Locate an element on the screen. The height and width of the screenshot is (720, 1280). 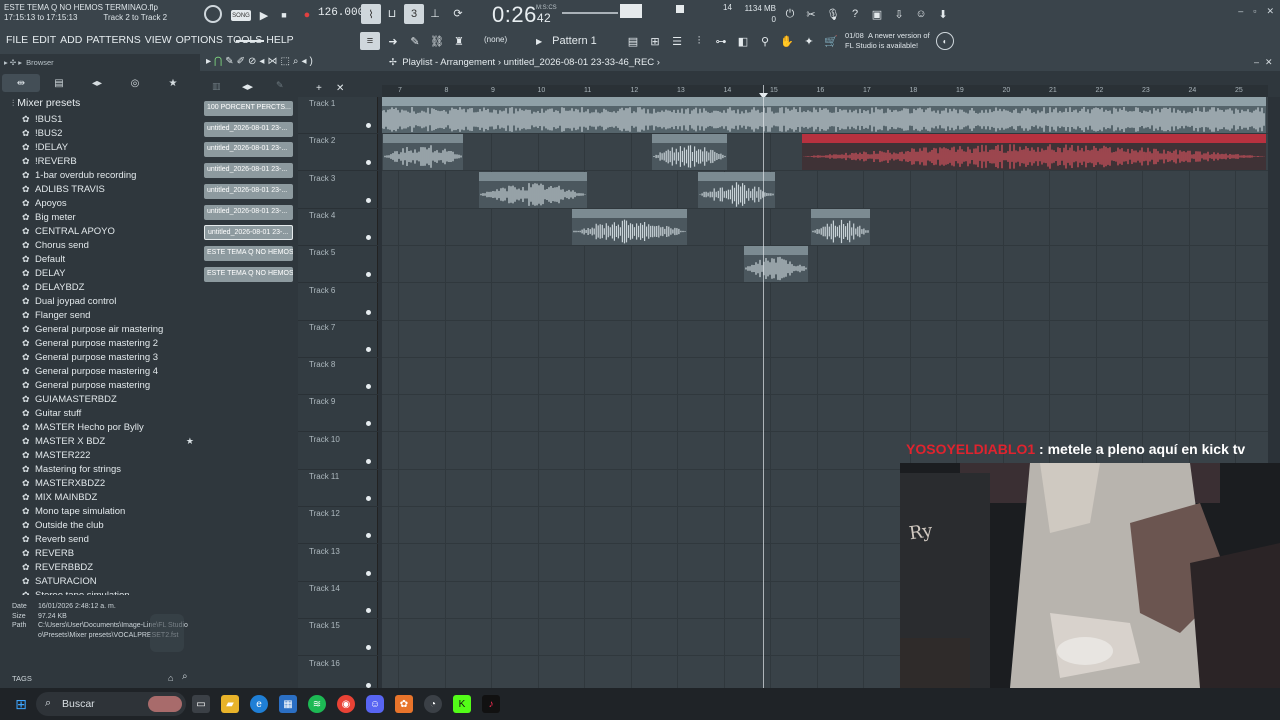
loop-record-icon: ⟳ is located at coordinates (458, 13).